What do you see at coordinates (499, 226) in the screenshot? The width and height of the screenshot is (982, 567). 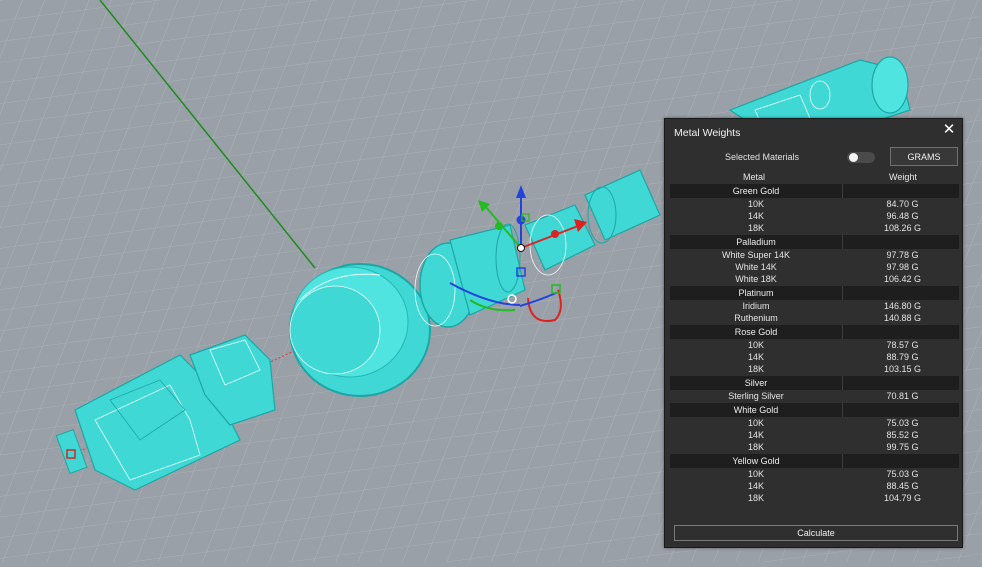 I see `y-handle` at bounding box center [499, 226].